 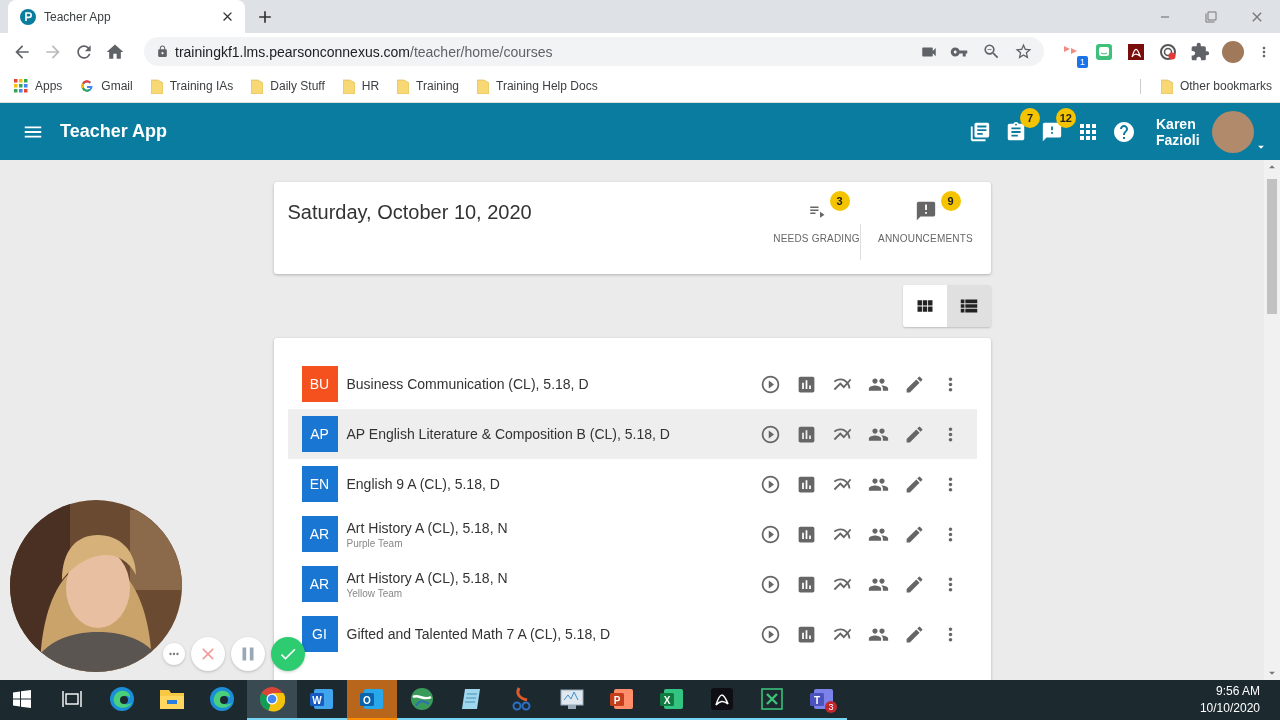 What do you see at coordinates (1216, 86) in the screenshot?
I see `bookmark-link: Other bookmarks` at bounding box center [1216, 86].